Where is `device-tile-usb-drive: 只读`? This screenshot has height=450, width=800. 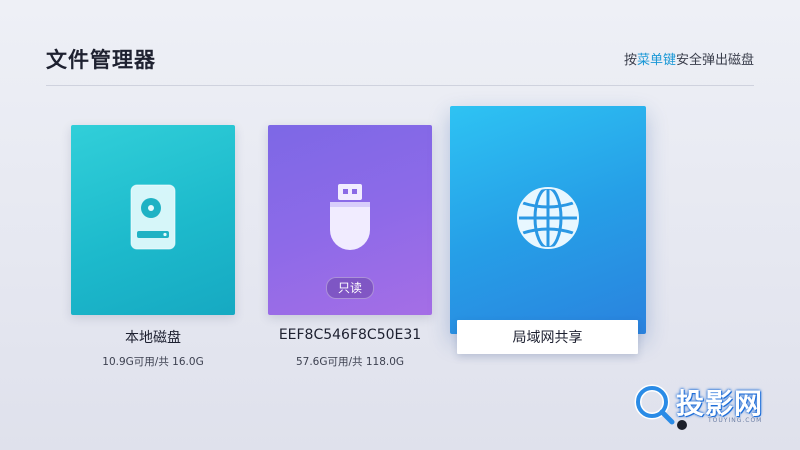
device-tile-usb-drive: 只读 is located at coordinates (350, 220).